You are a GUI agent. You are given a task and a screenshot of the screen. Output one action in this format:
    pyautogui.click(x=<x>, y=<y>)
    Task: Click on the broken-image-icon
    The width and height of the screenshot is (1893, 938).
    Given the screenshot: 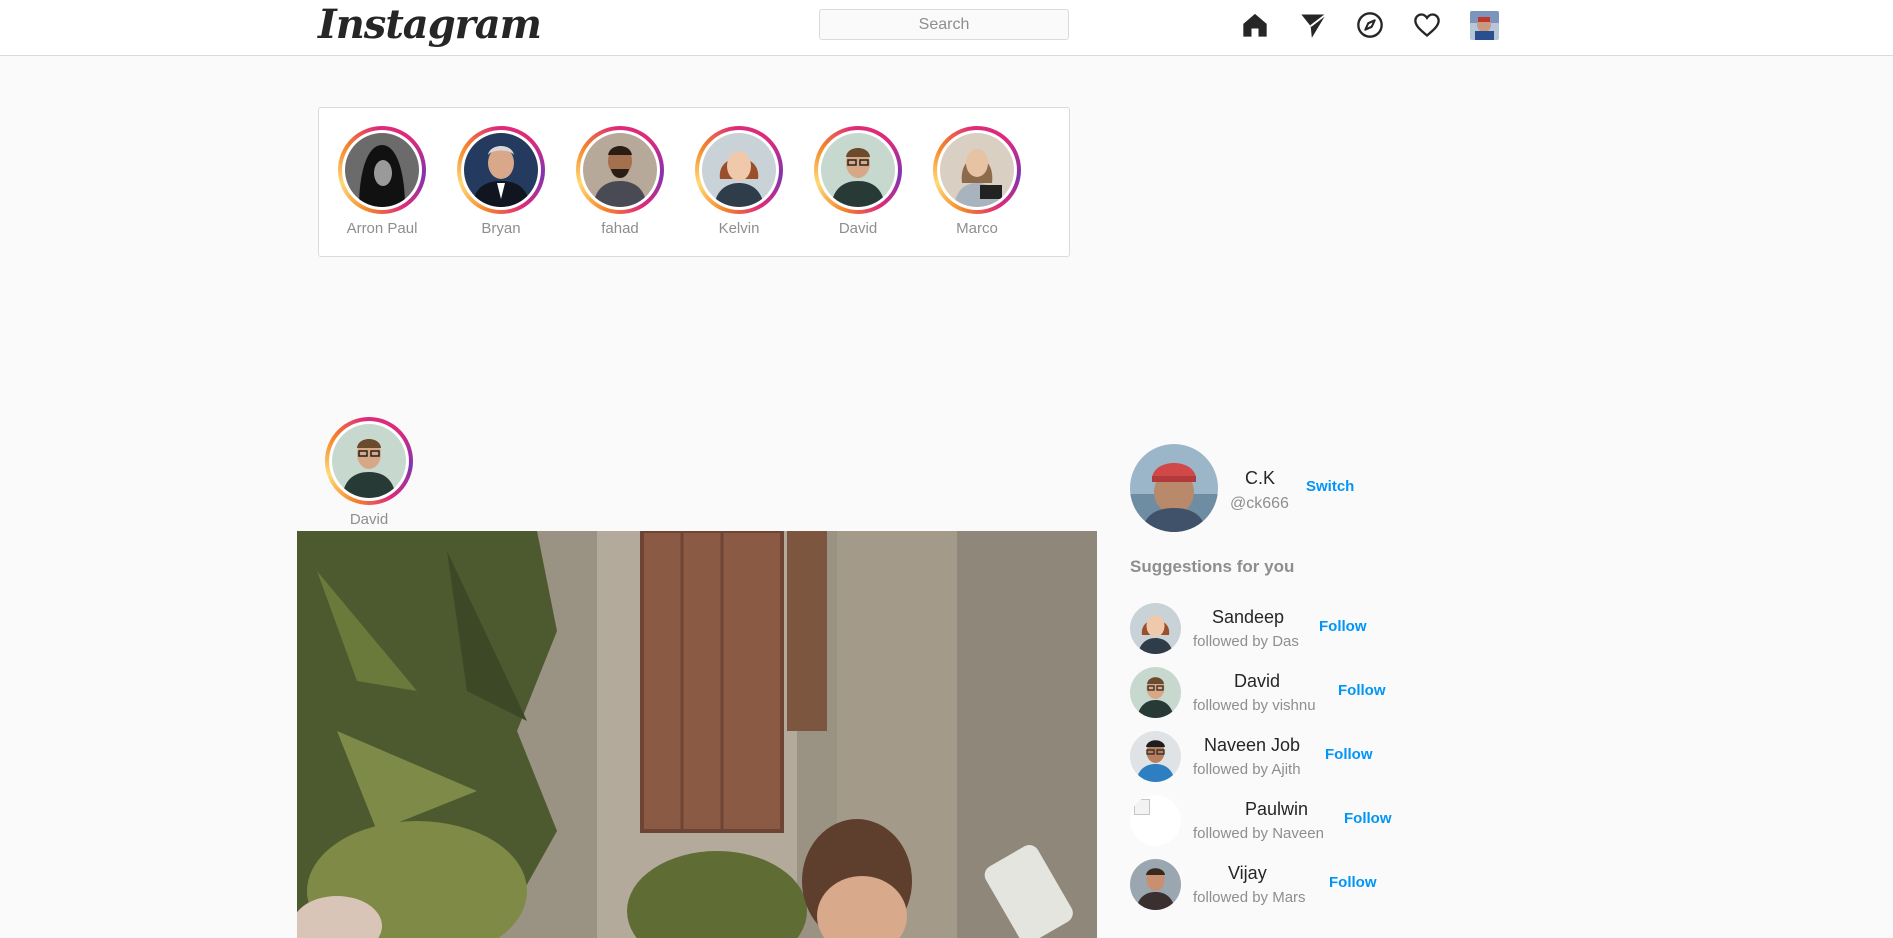 What is the action you would take?
    pyautogui.click(x=1155, y=820)
    